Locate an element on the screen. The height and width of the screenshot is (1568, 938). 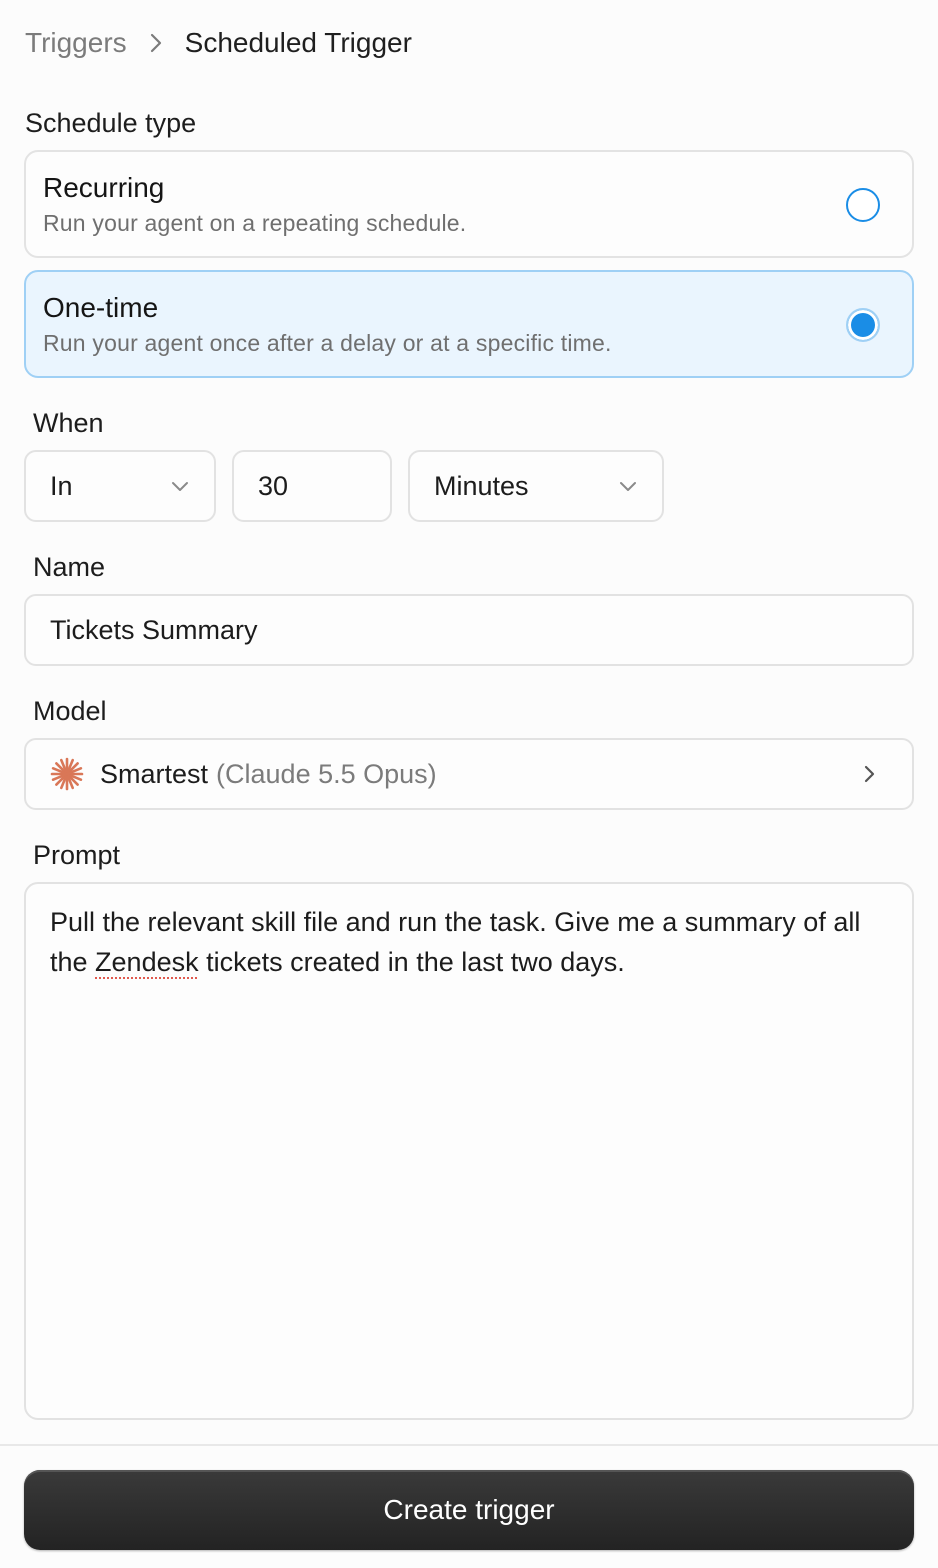
breadcrumb-triggers-link: Triggers is located at coordinates (76, 43).